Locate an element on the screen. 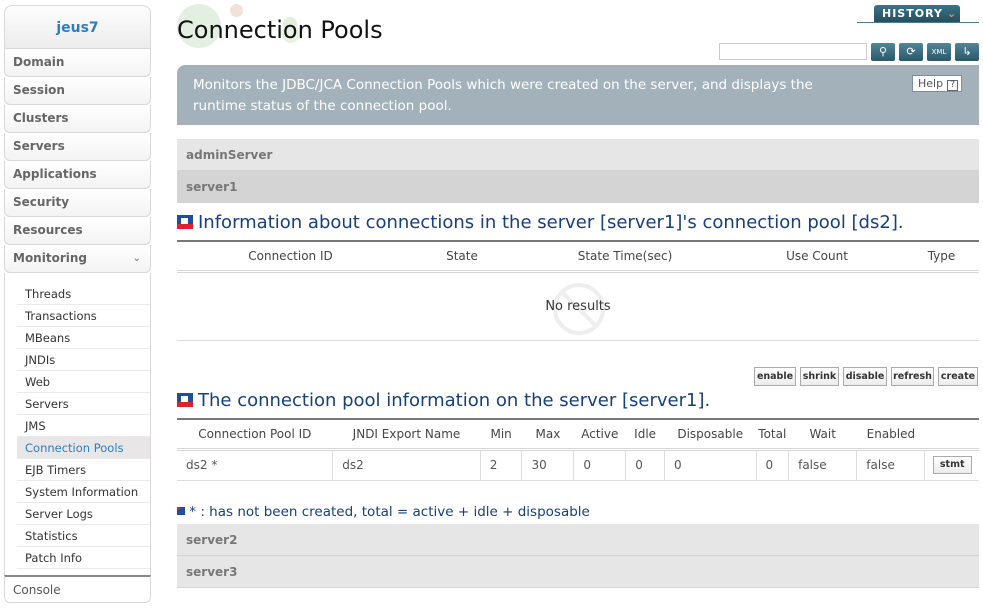  column-header: State Time(sec) is located at coordinates (625, 257).